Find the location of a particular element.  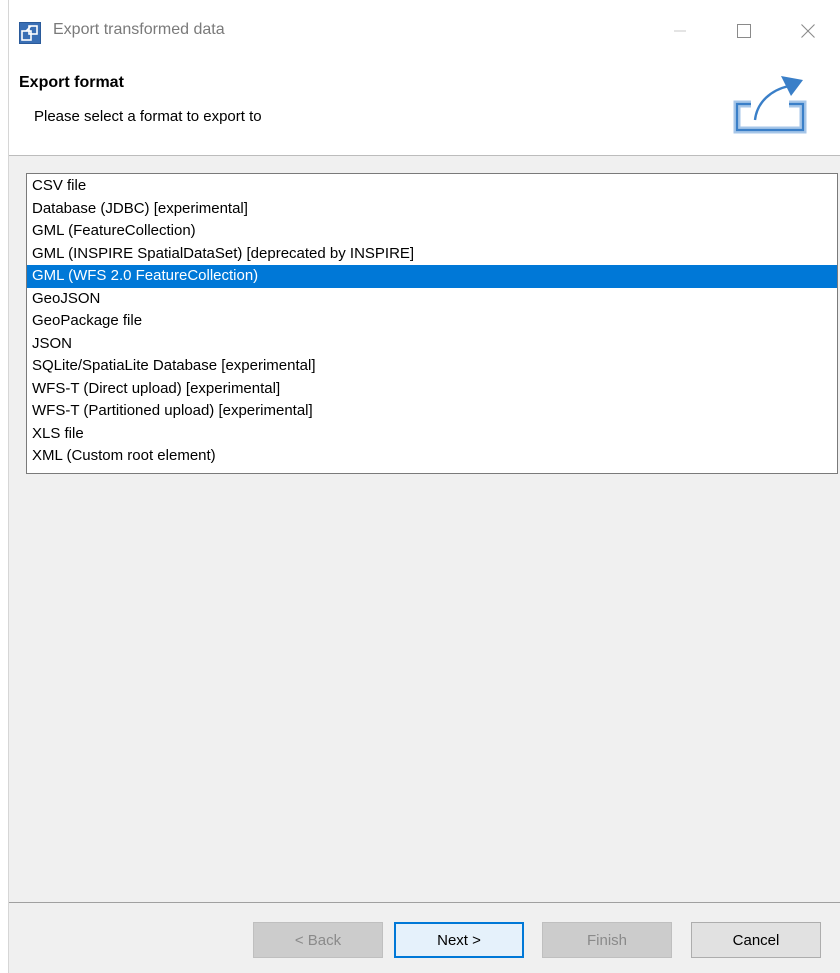

maximize-icon is located at coordinates (744, 31).